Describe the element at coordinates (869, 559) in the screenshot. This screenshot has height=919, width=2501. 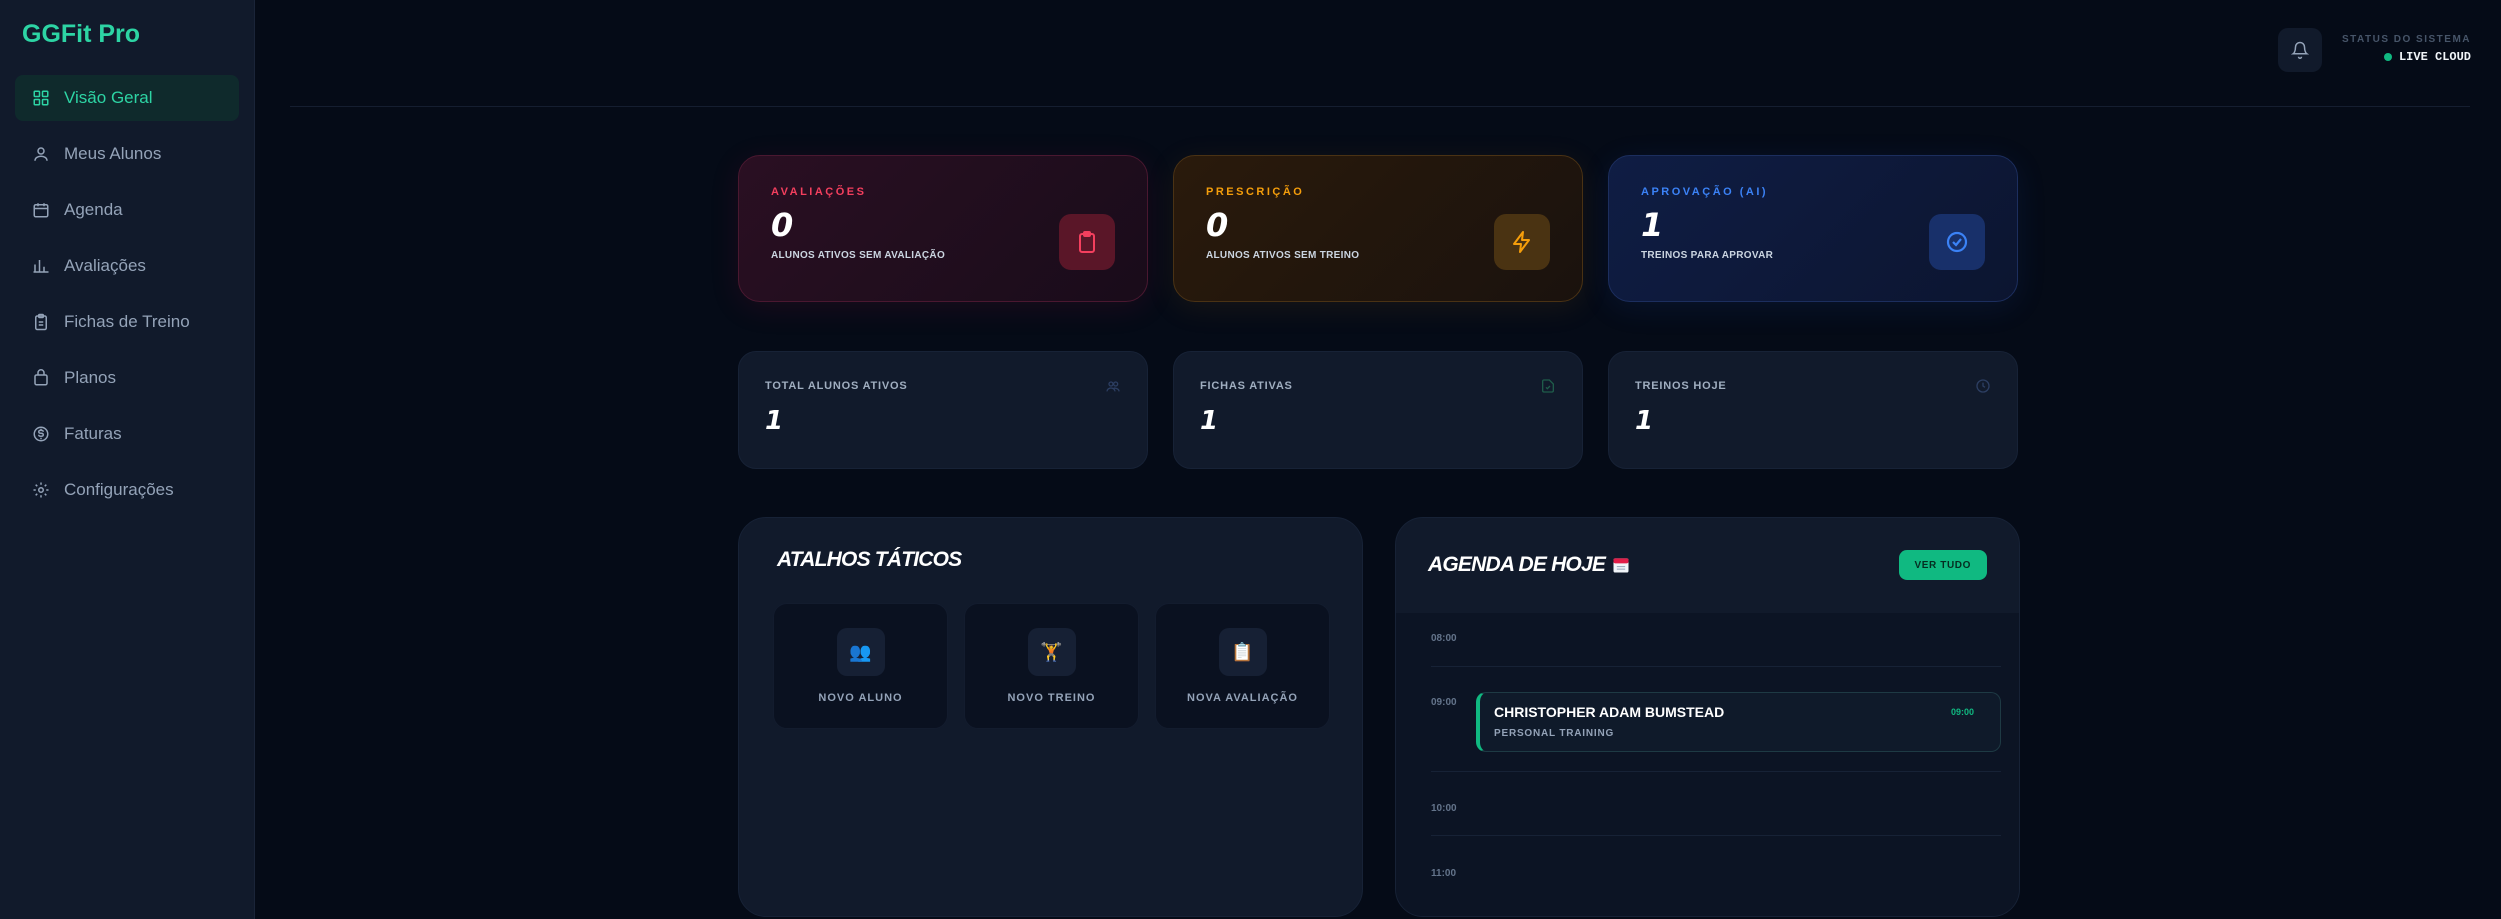
I see `shortcuts-title: ATALHOS TÁTICOS` at that location.